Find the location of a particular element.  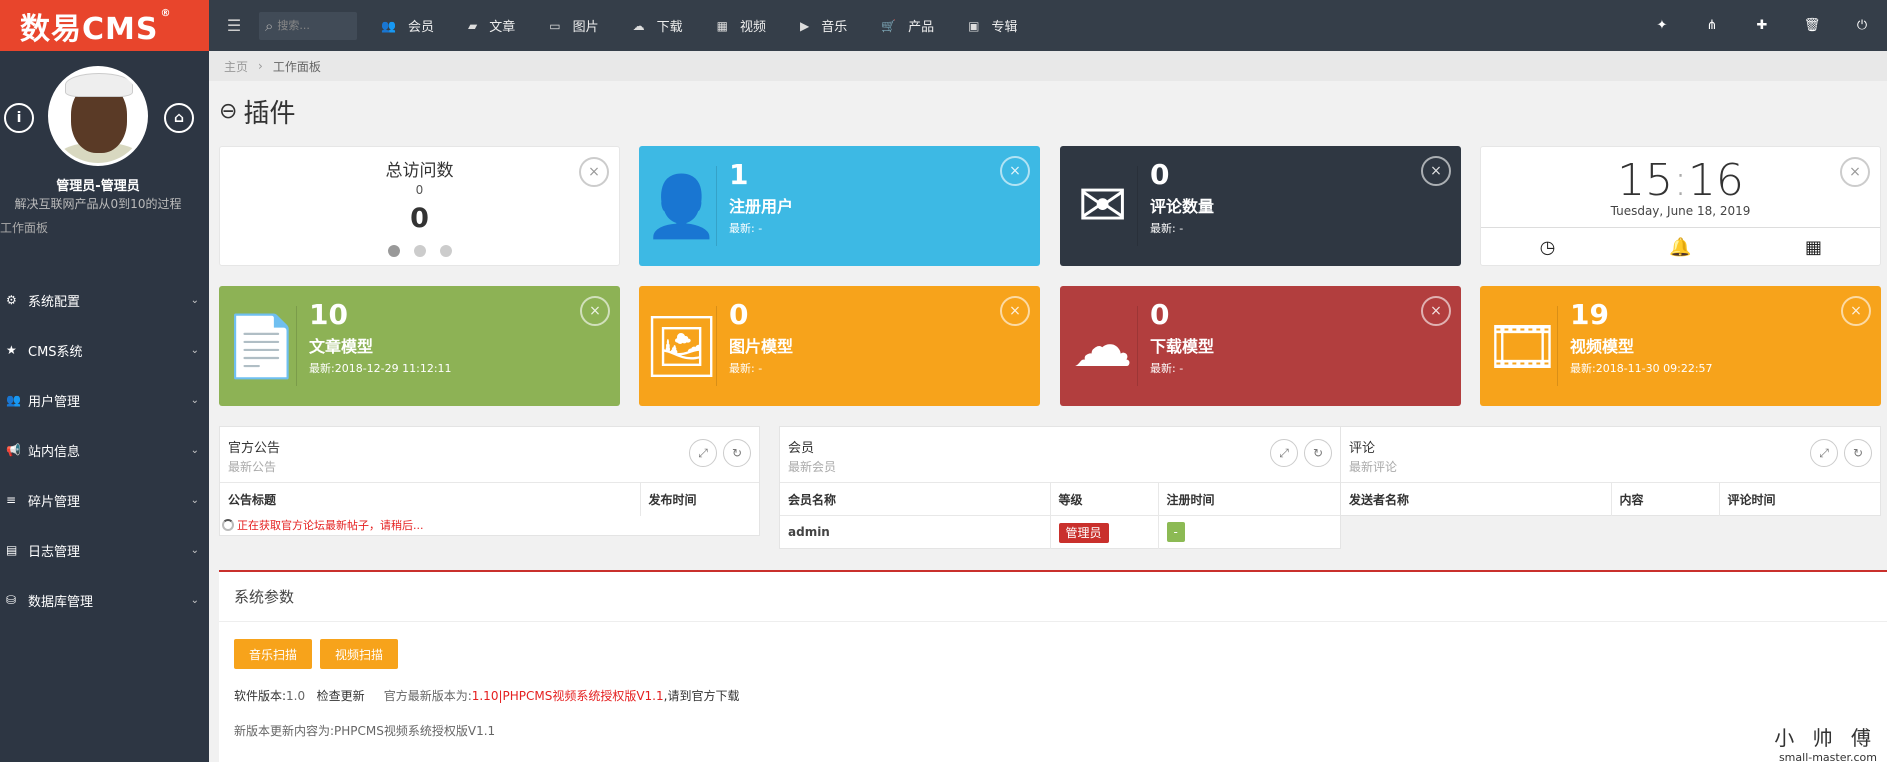

sidebar-item-system-config: ⚙ 系统配置 ⌄ is located at coordinates (104, 300).